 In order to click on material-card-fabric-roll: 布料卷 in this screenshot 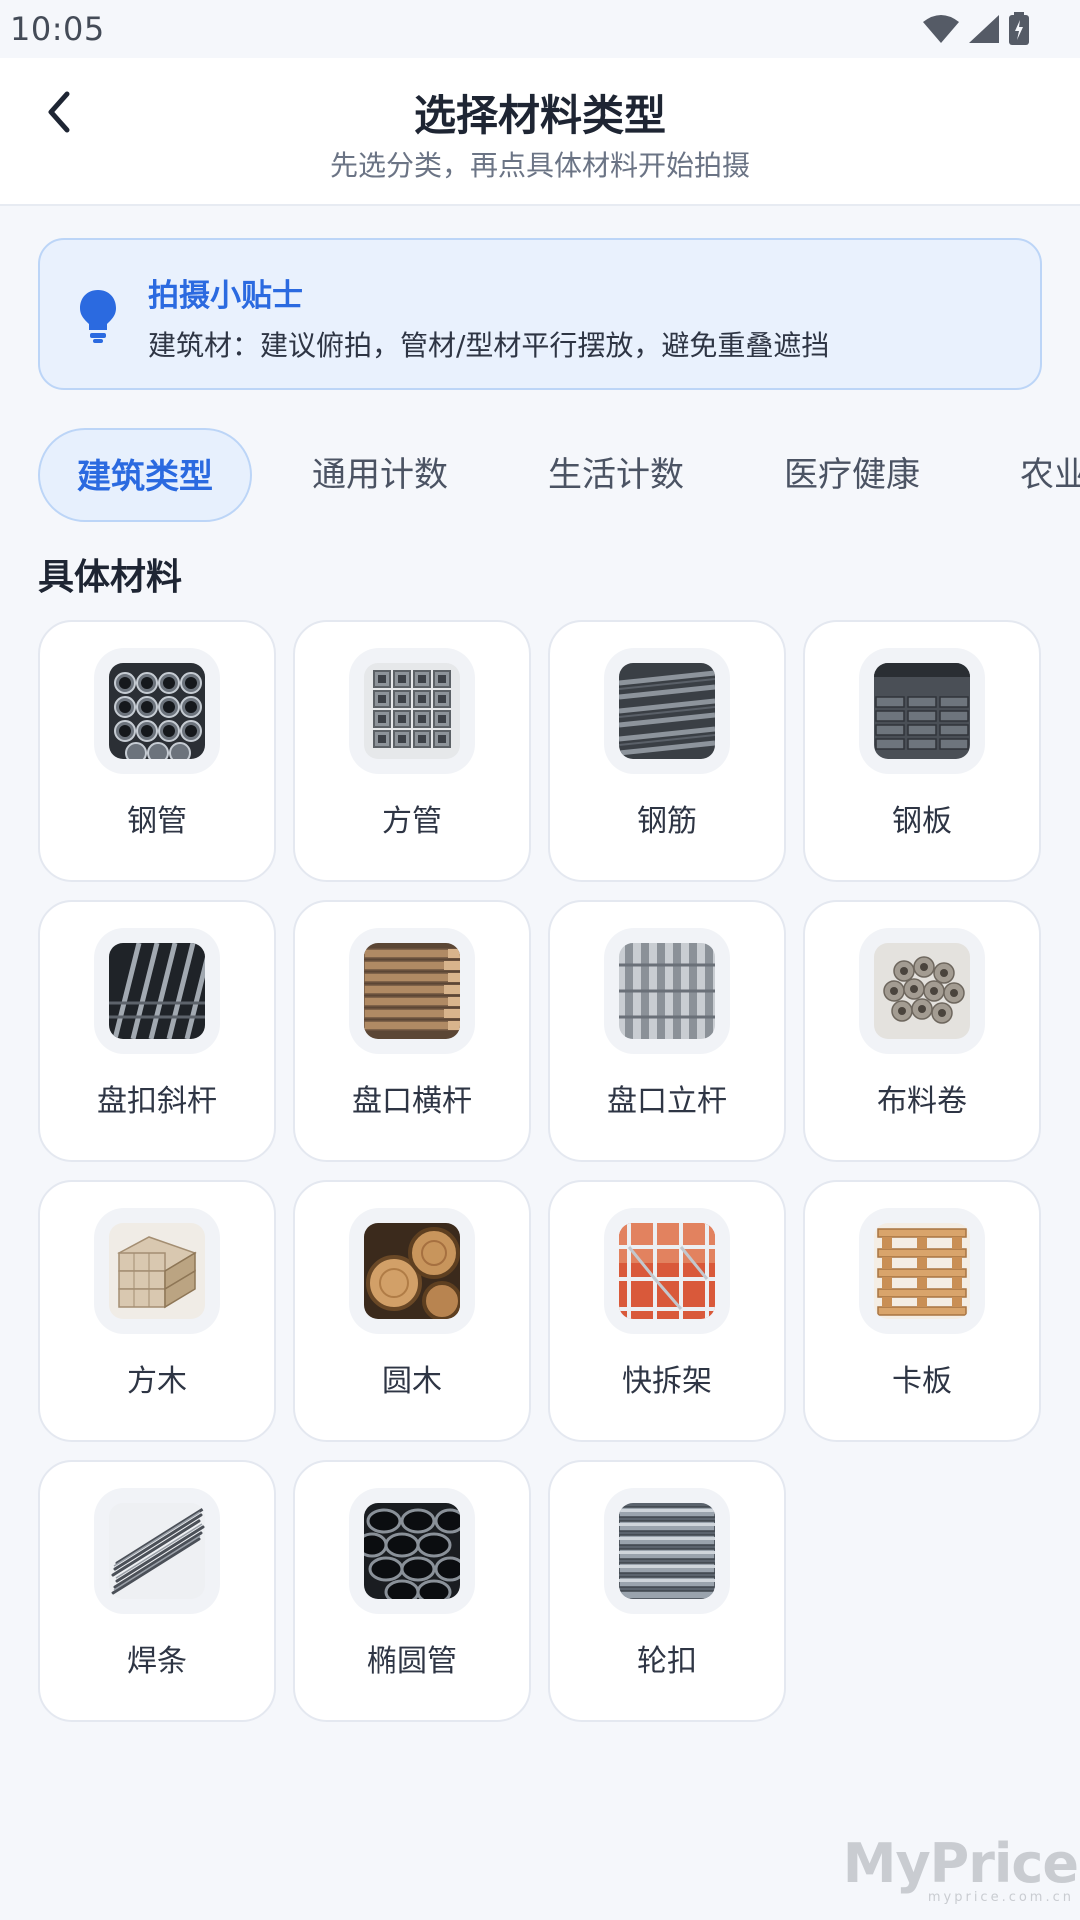, I will do `click(922, 1031)`.